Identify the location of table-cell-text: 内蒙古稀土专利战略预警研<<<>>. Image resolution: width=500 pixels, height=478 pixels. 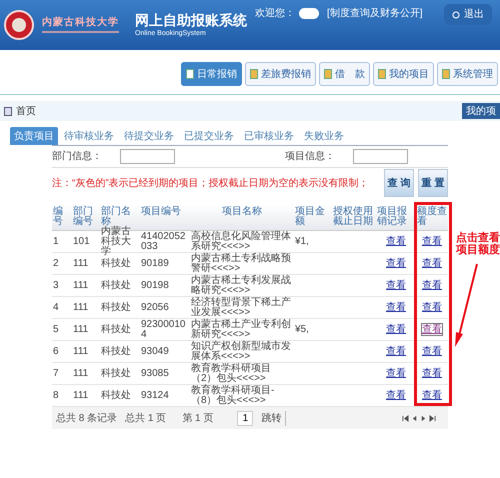
(241, 264).